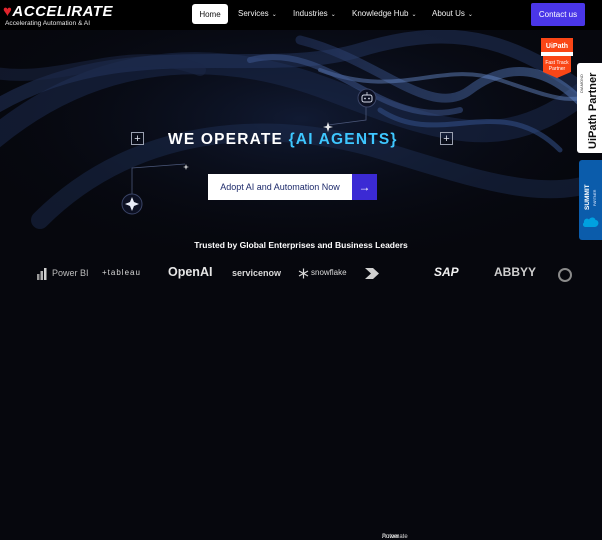  I want to click on logo-servicenow: servicenow, so click(257, 273).